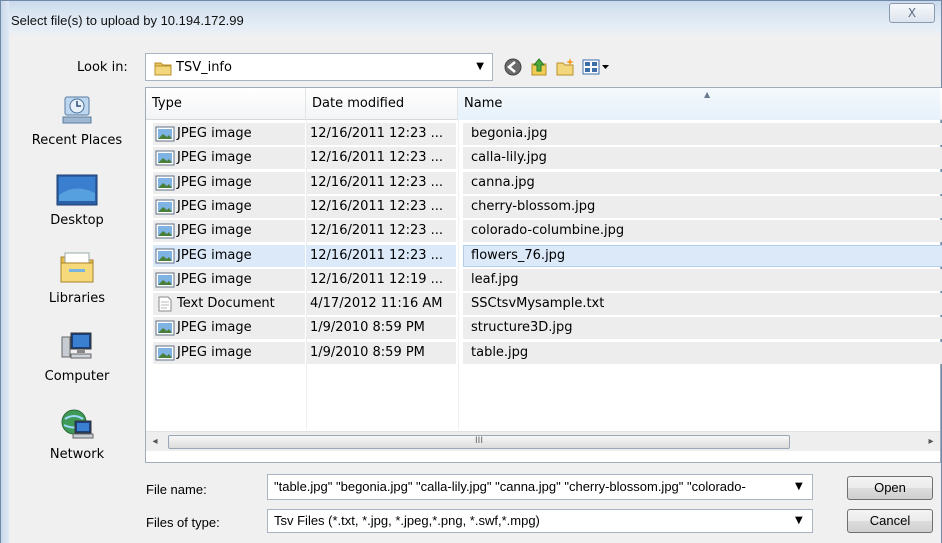 The image size is (942, 543). I want to click on file-name-cell: calla-lily.jpg, so click(702, 158).